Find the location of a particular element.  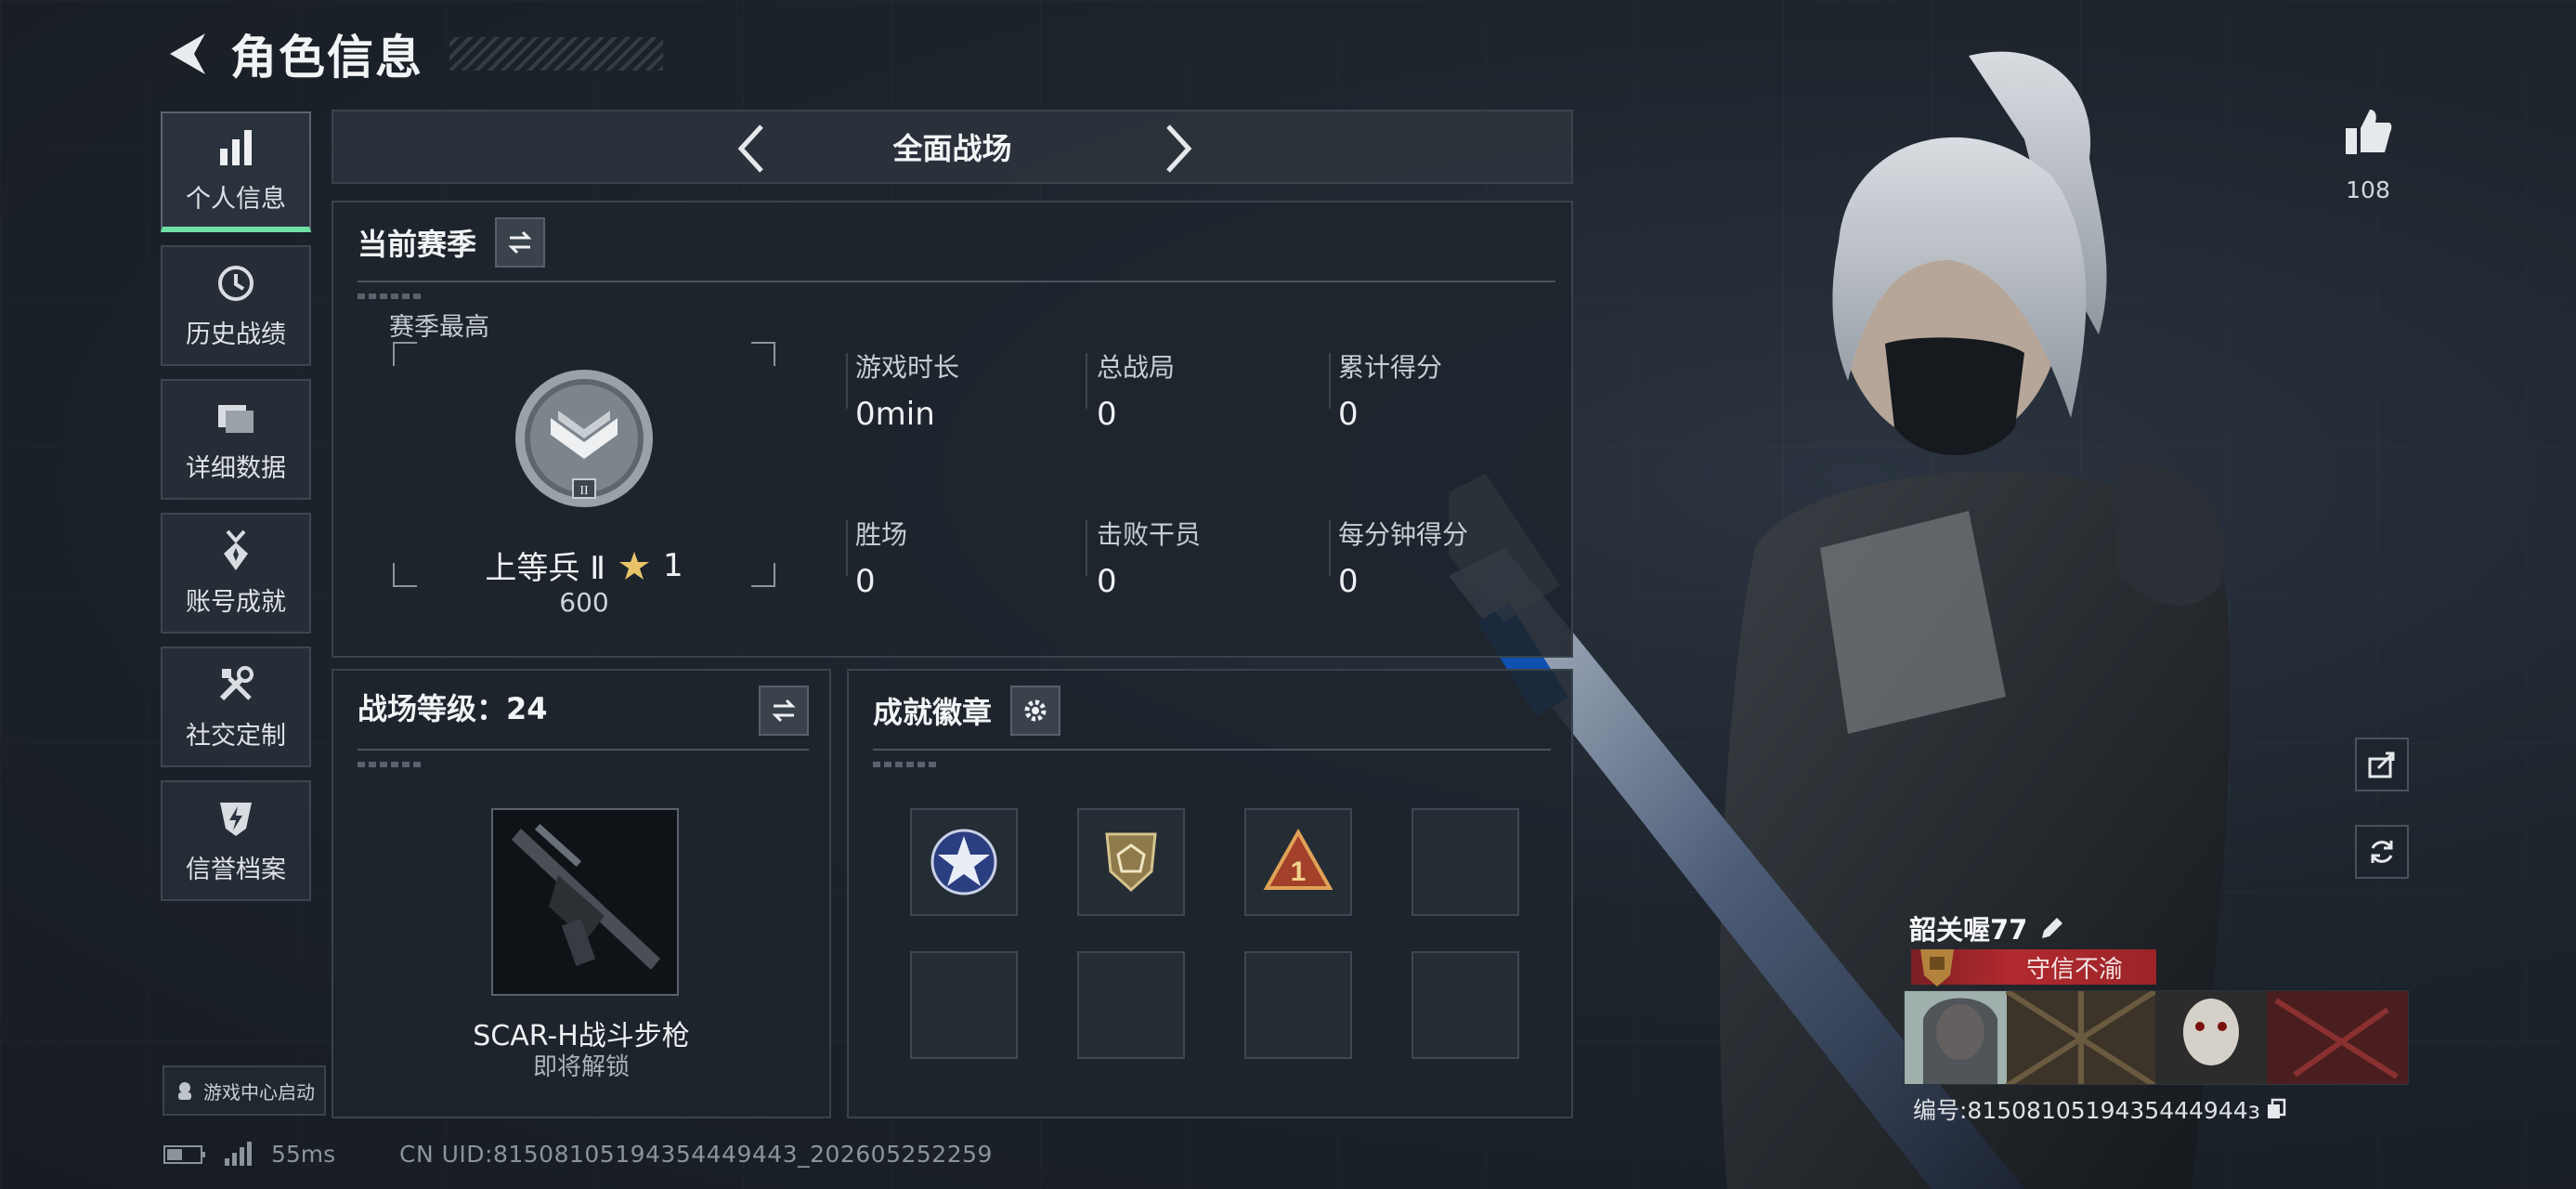

folder-data-icon is located at coordinates (236, 418).